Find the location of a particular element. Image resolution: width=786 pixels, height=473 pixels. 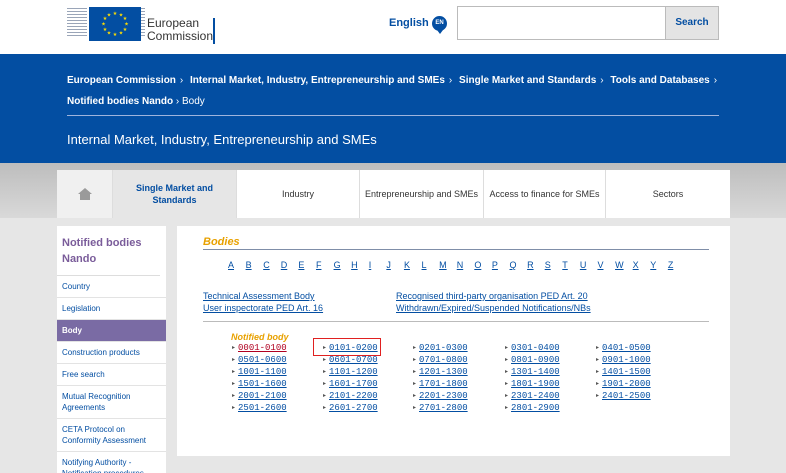

range-link-1401-1500: 1401-1500 is located at coordinates (623, 372).